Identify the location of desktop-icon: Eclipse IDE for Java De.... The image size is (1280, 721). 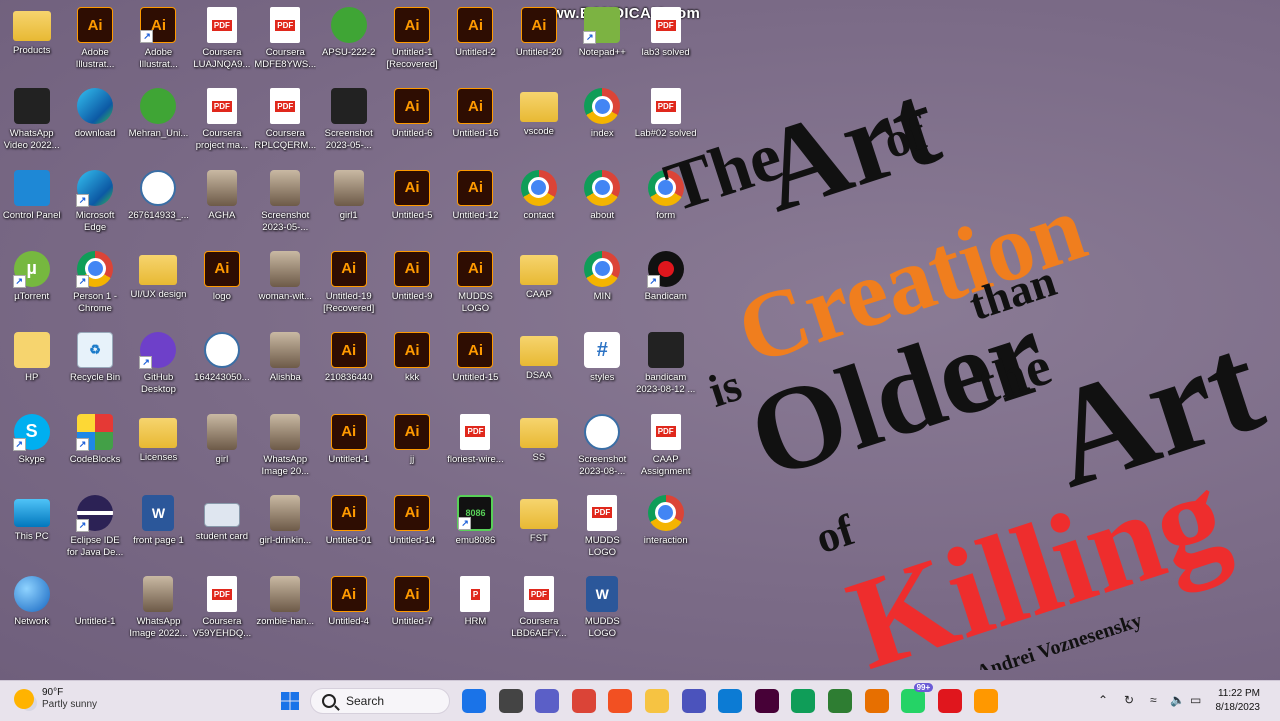
(94, 525).